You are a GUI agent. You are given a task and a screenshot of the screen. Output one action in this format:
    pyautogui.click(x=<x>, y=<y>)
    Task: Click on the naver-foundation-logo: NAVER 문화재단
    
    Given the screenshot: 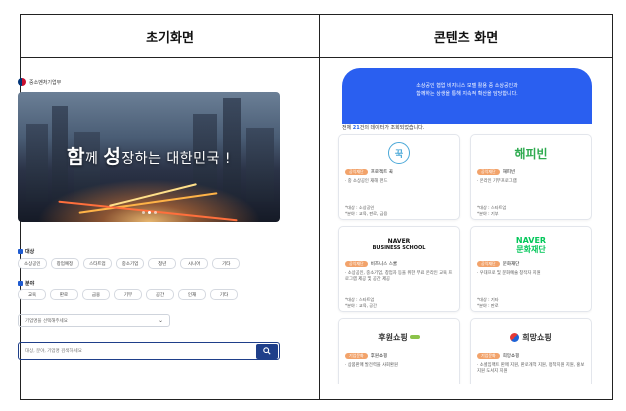 What is the action you would take?
    pyautogui.click(x=531, y=245)
    